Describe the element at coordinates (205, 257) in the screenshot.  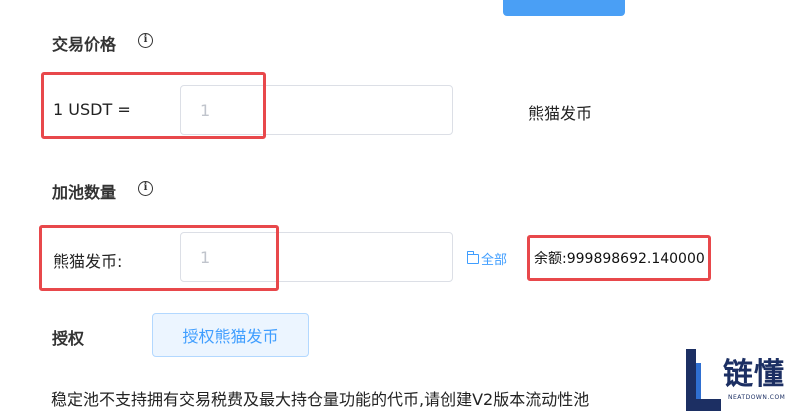
I see `token-amount-value: 1` at that location.